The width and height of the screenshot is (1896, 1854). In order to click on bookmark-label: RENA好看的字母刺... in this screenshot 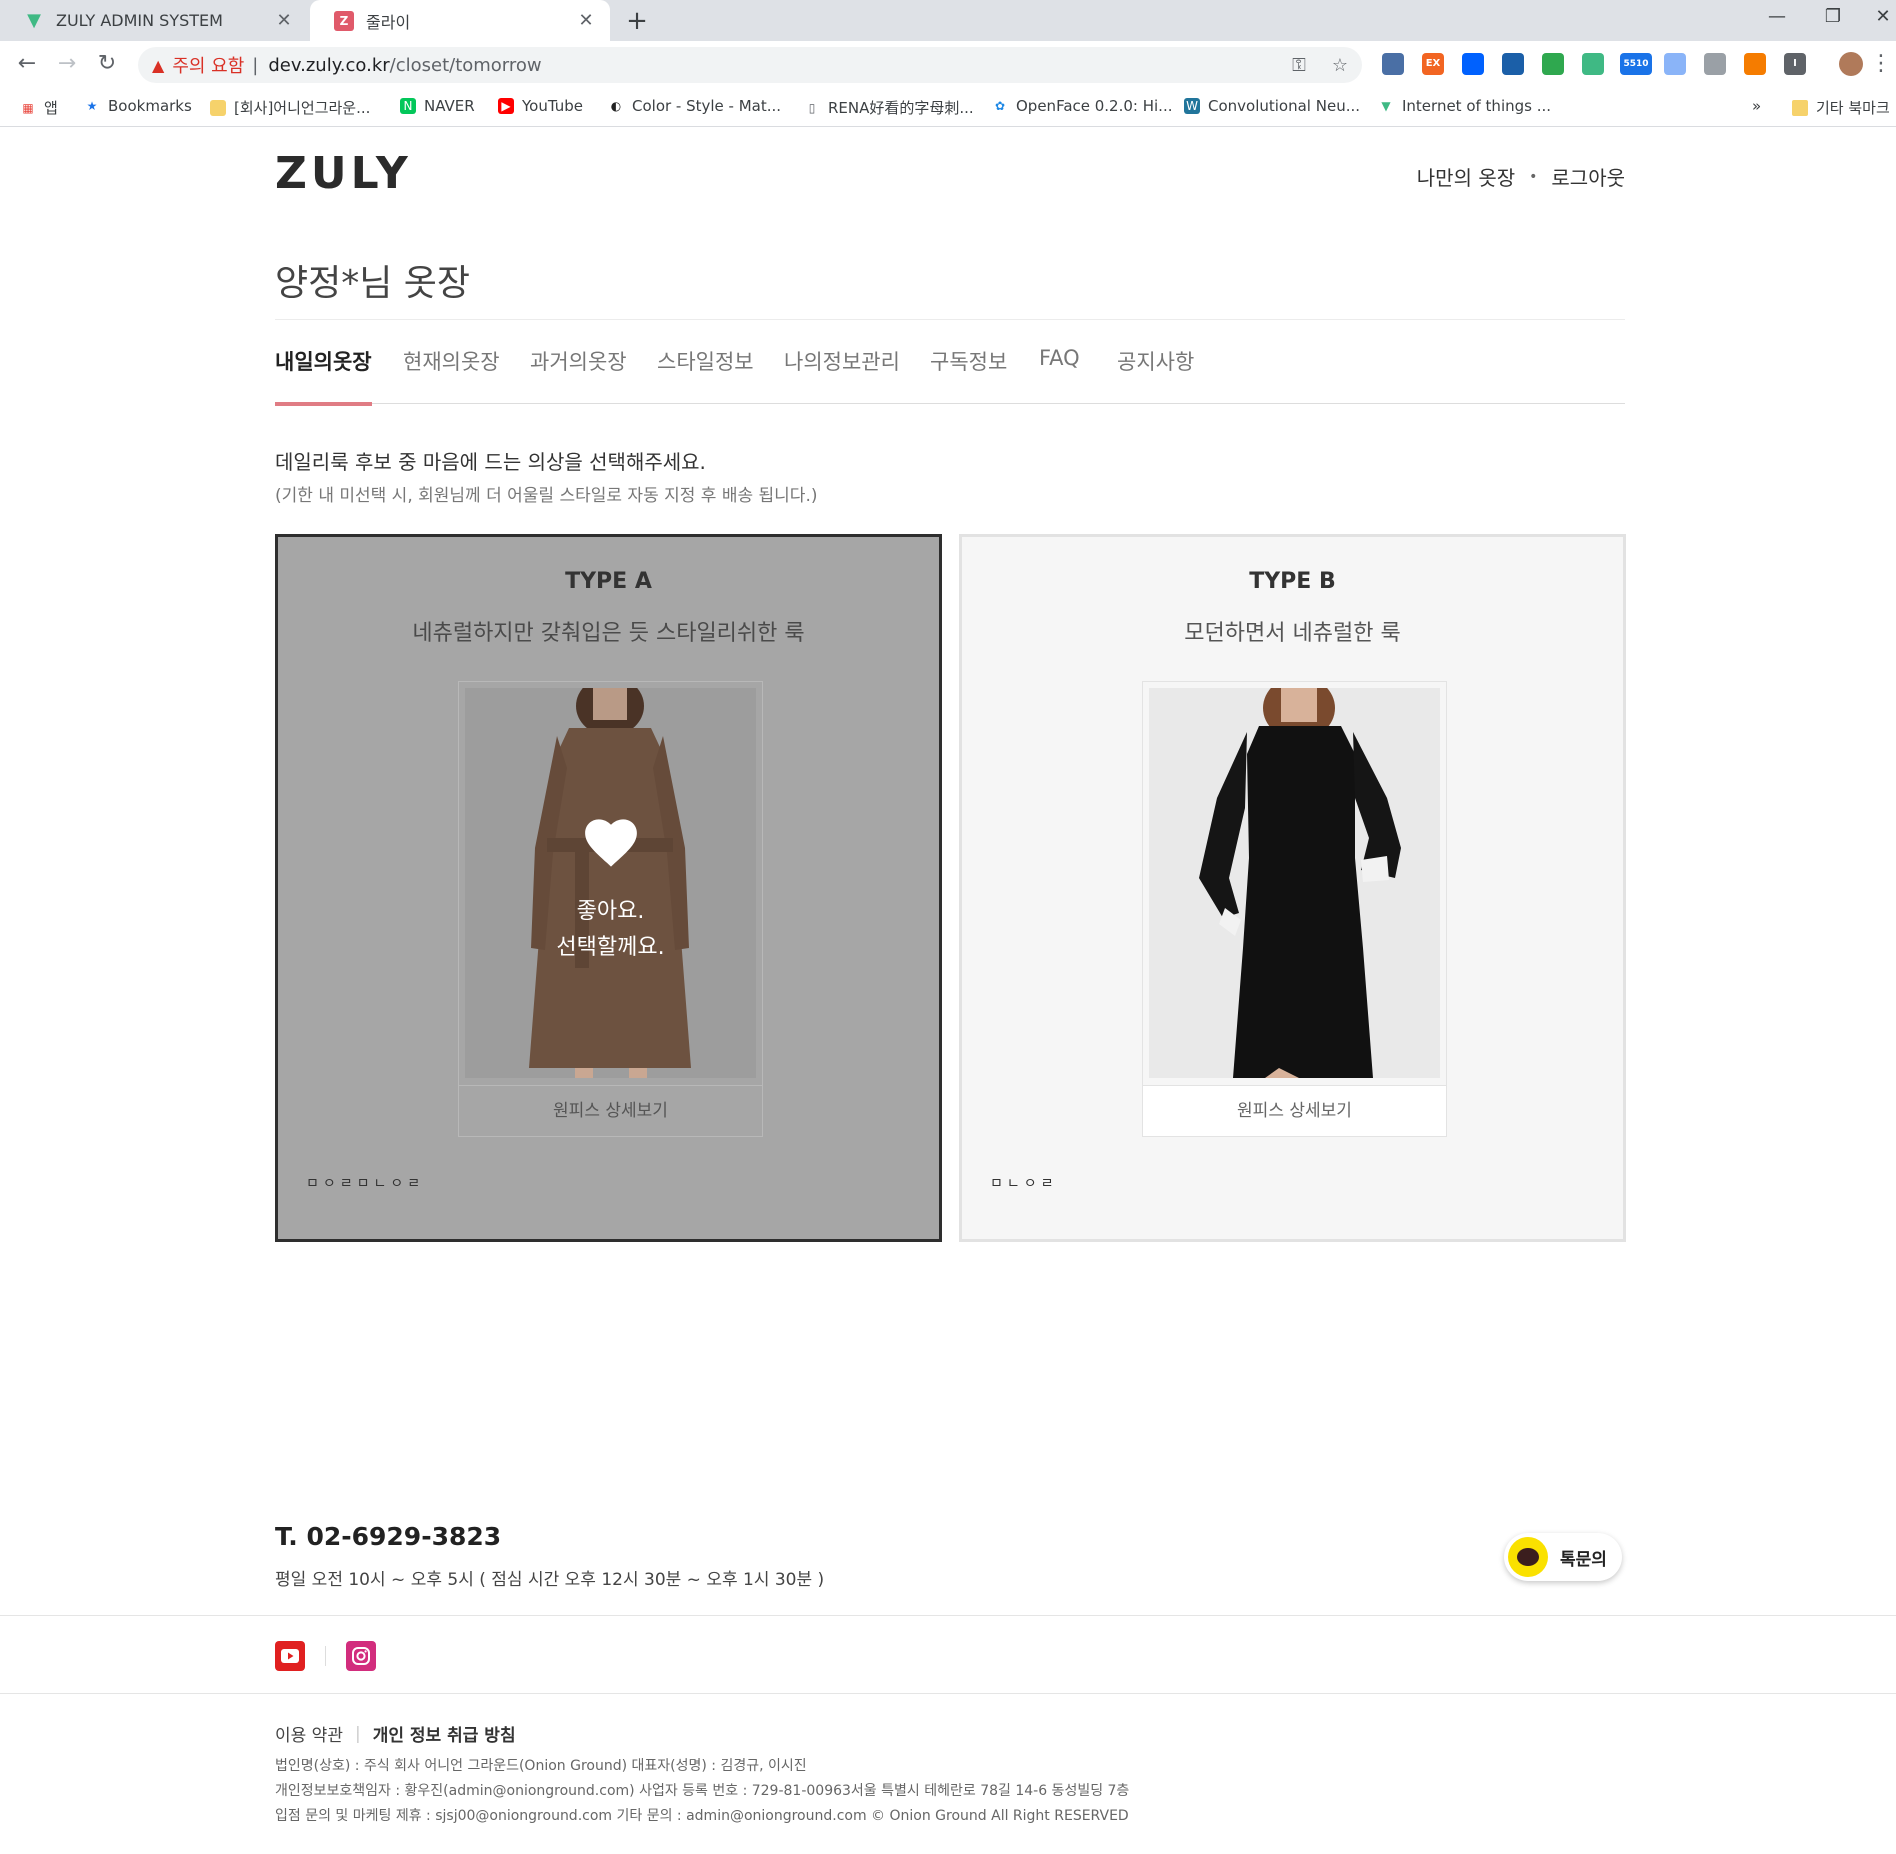, I will do `click(901, 108)`.